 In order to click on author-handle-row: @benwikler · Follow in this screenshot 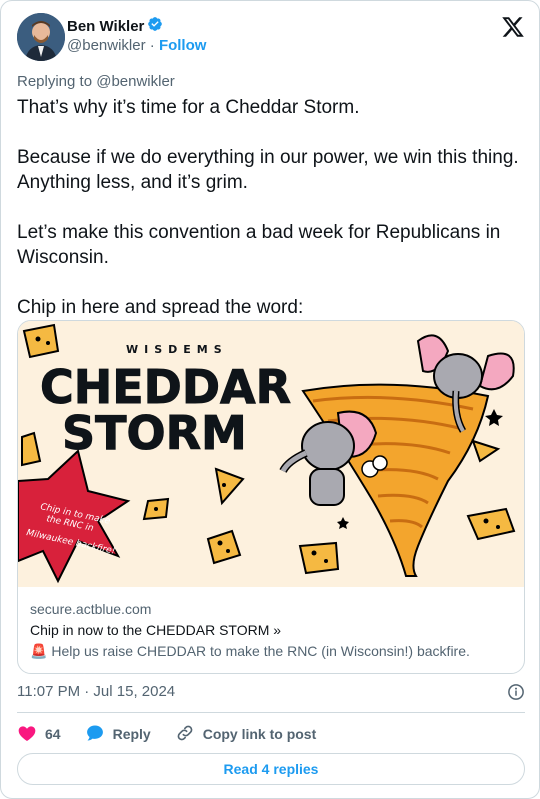, I will do `click(136, 45)`.